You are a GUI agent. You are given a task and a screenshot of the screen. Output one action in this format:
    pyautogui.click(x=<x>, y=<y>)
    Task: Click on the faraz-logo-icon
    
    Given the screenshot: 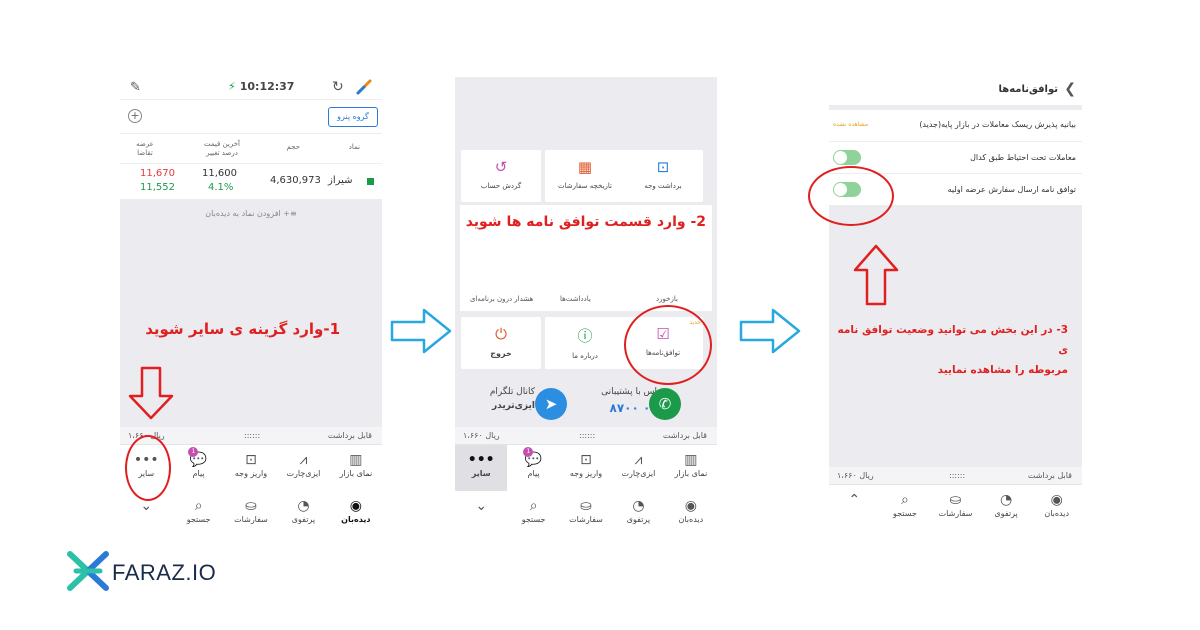 What is the action you would take?
    pyautogui.click(x=88, y=571)
    